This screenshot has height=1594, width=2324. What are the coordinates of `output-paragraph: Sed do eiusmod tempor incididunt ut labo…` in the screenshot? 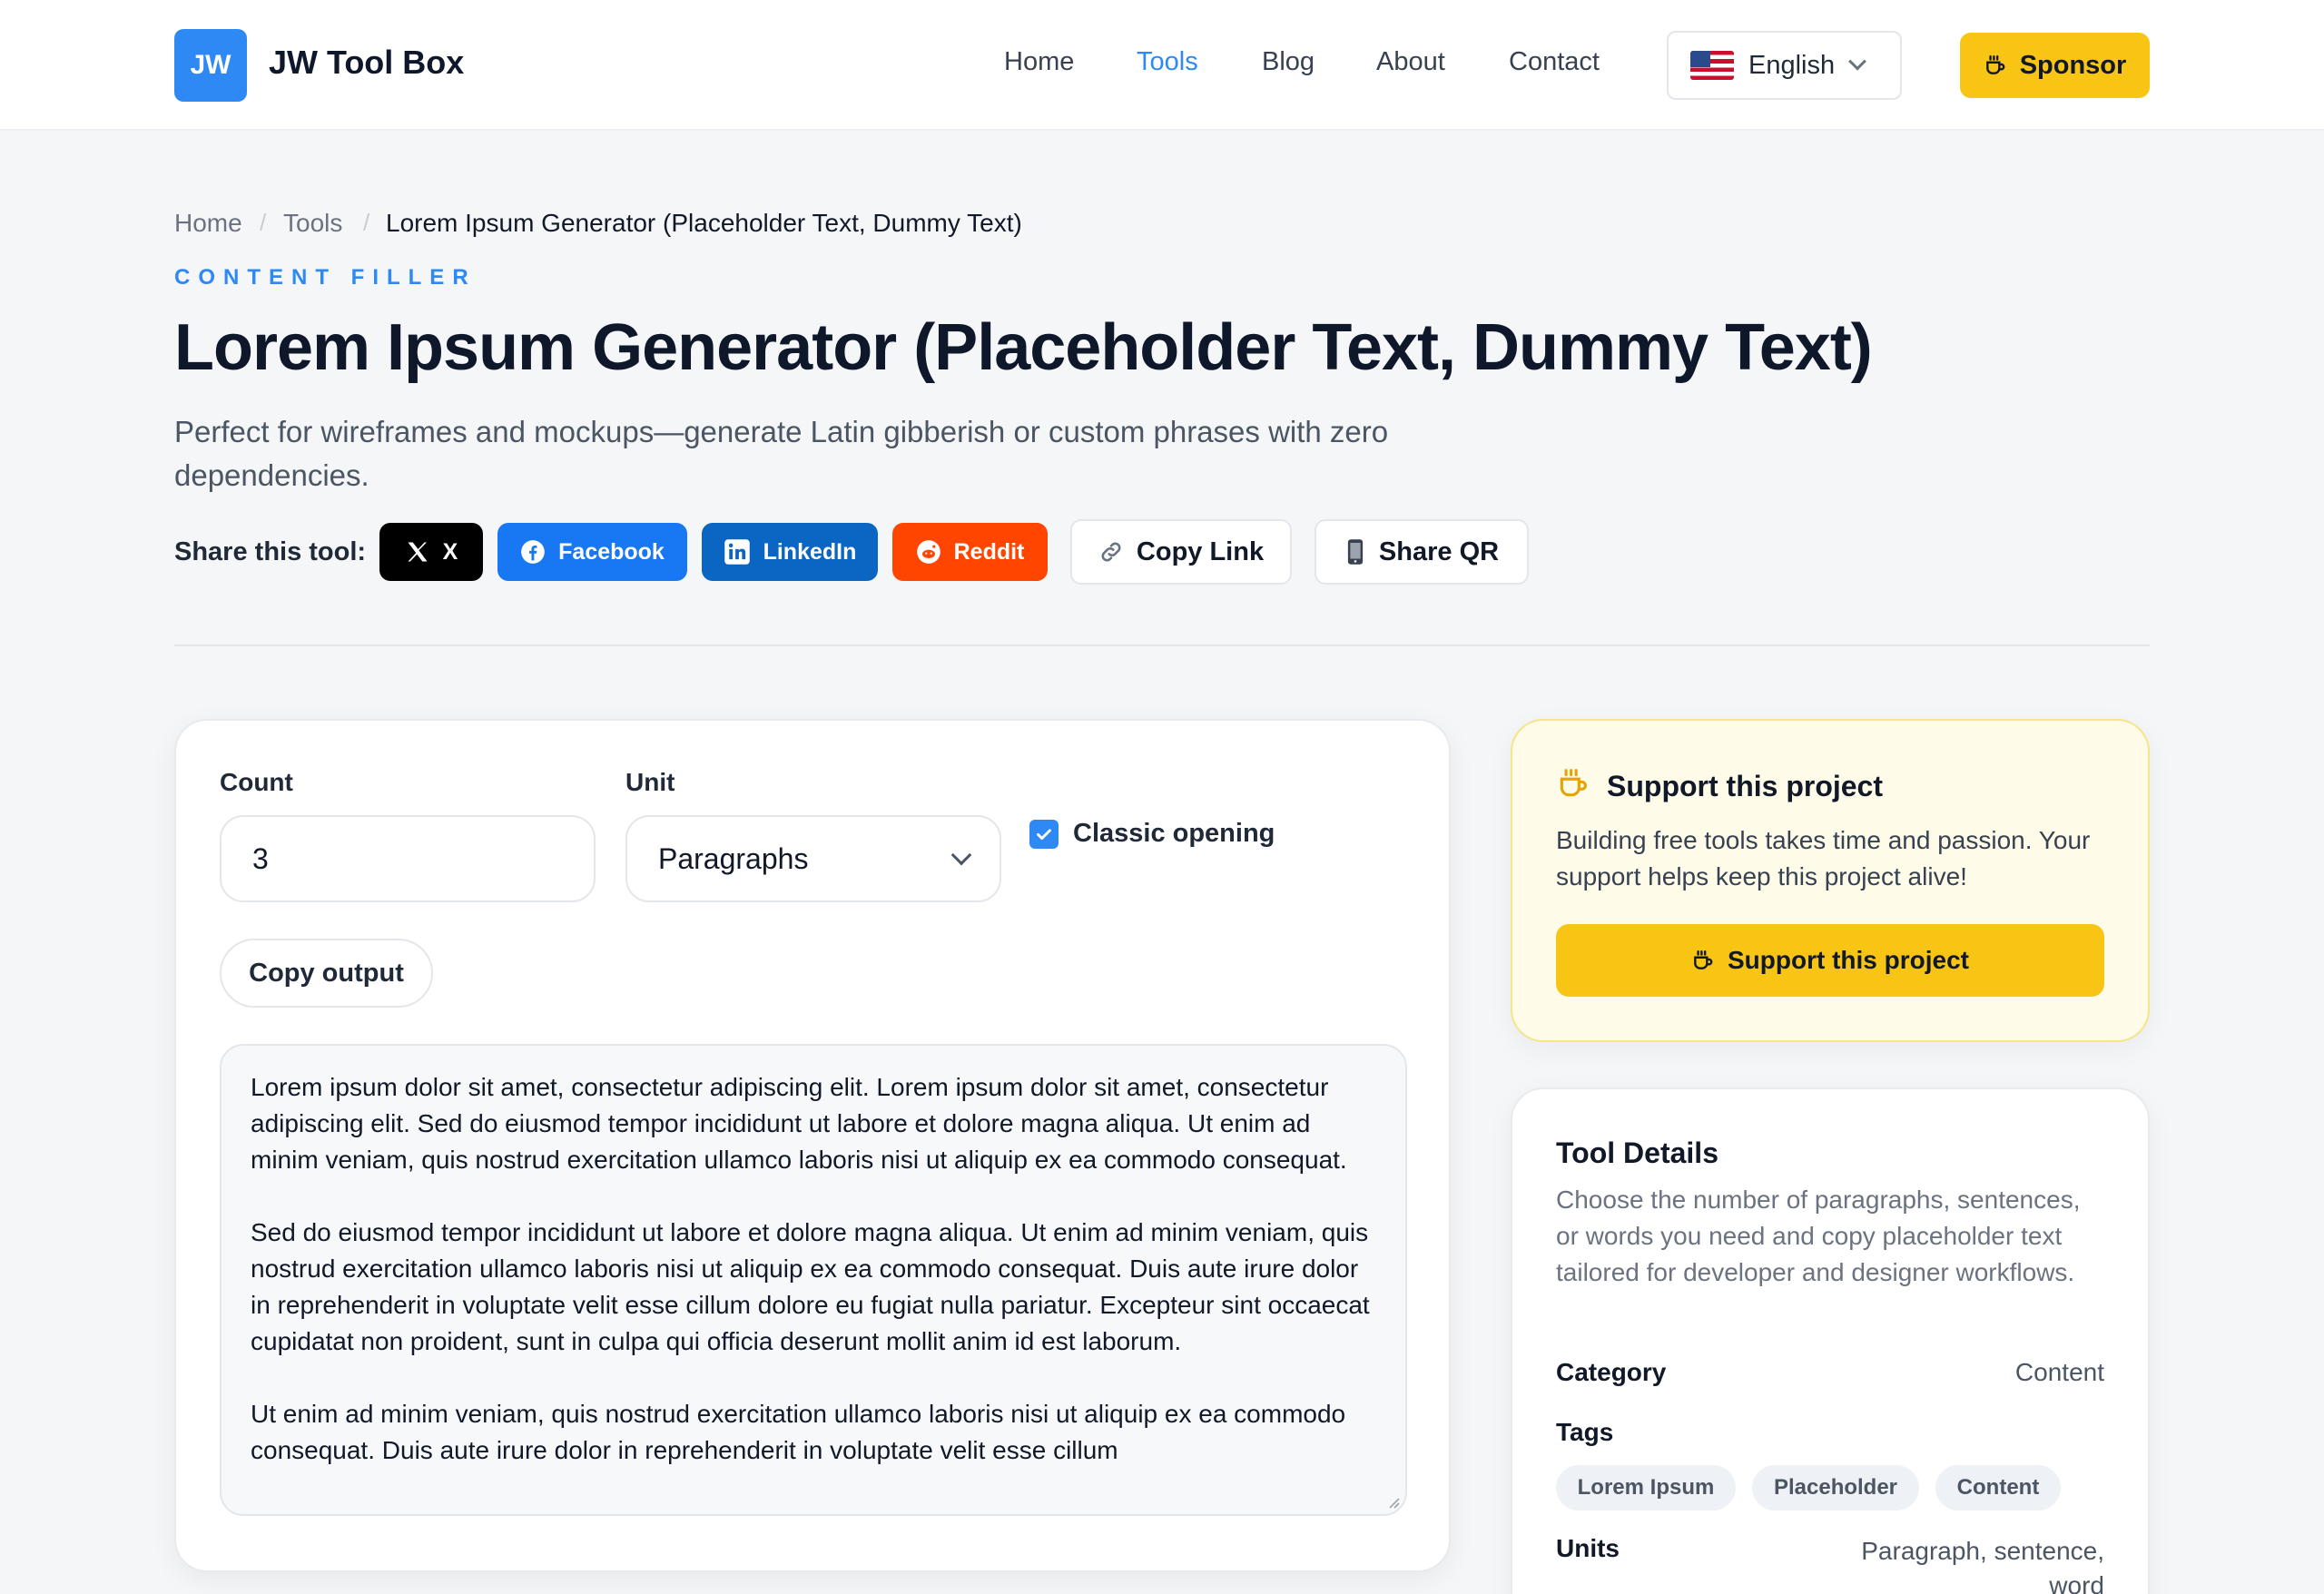 It's located at (810, 1287).